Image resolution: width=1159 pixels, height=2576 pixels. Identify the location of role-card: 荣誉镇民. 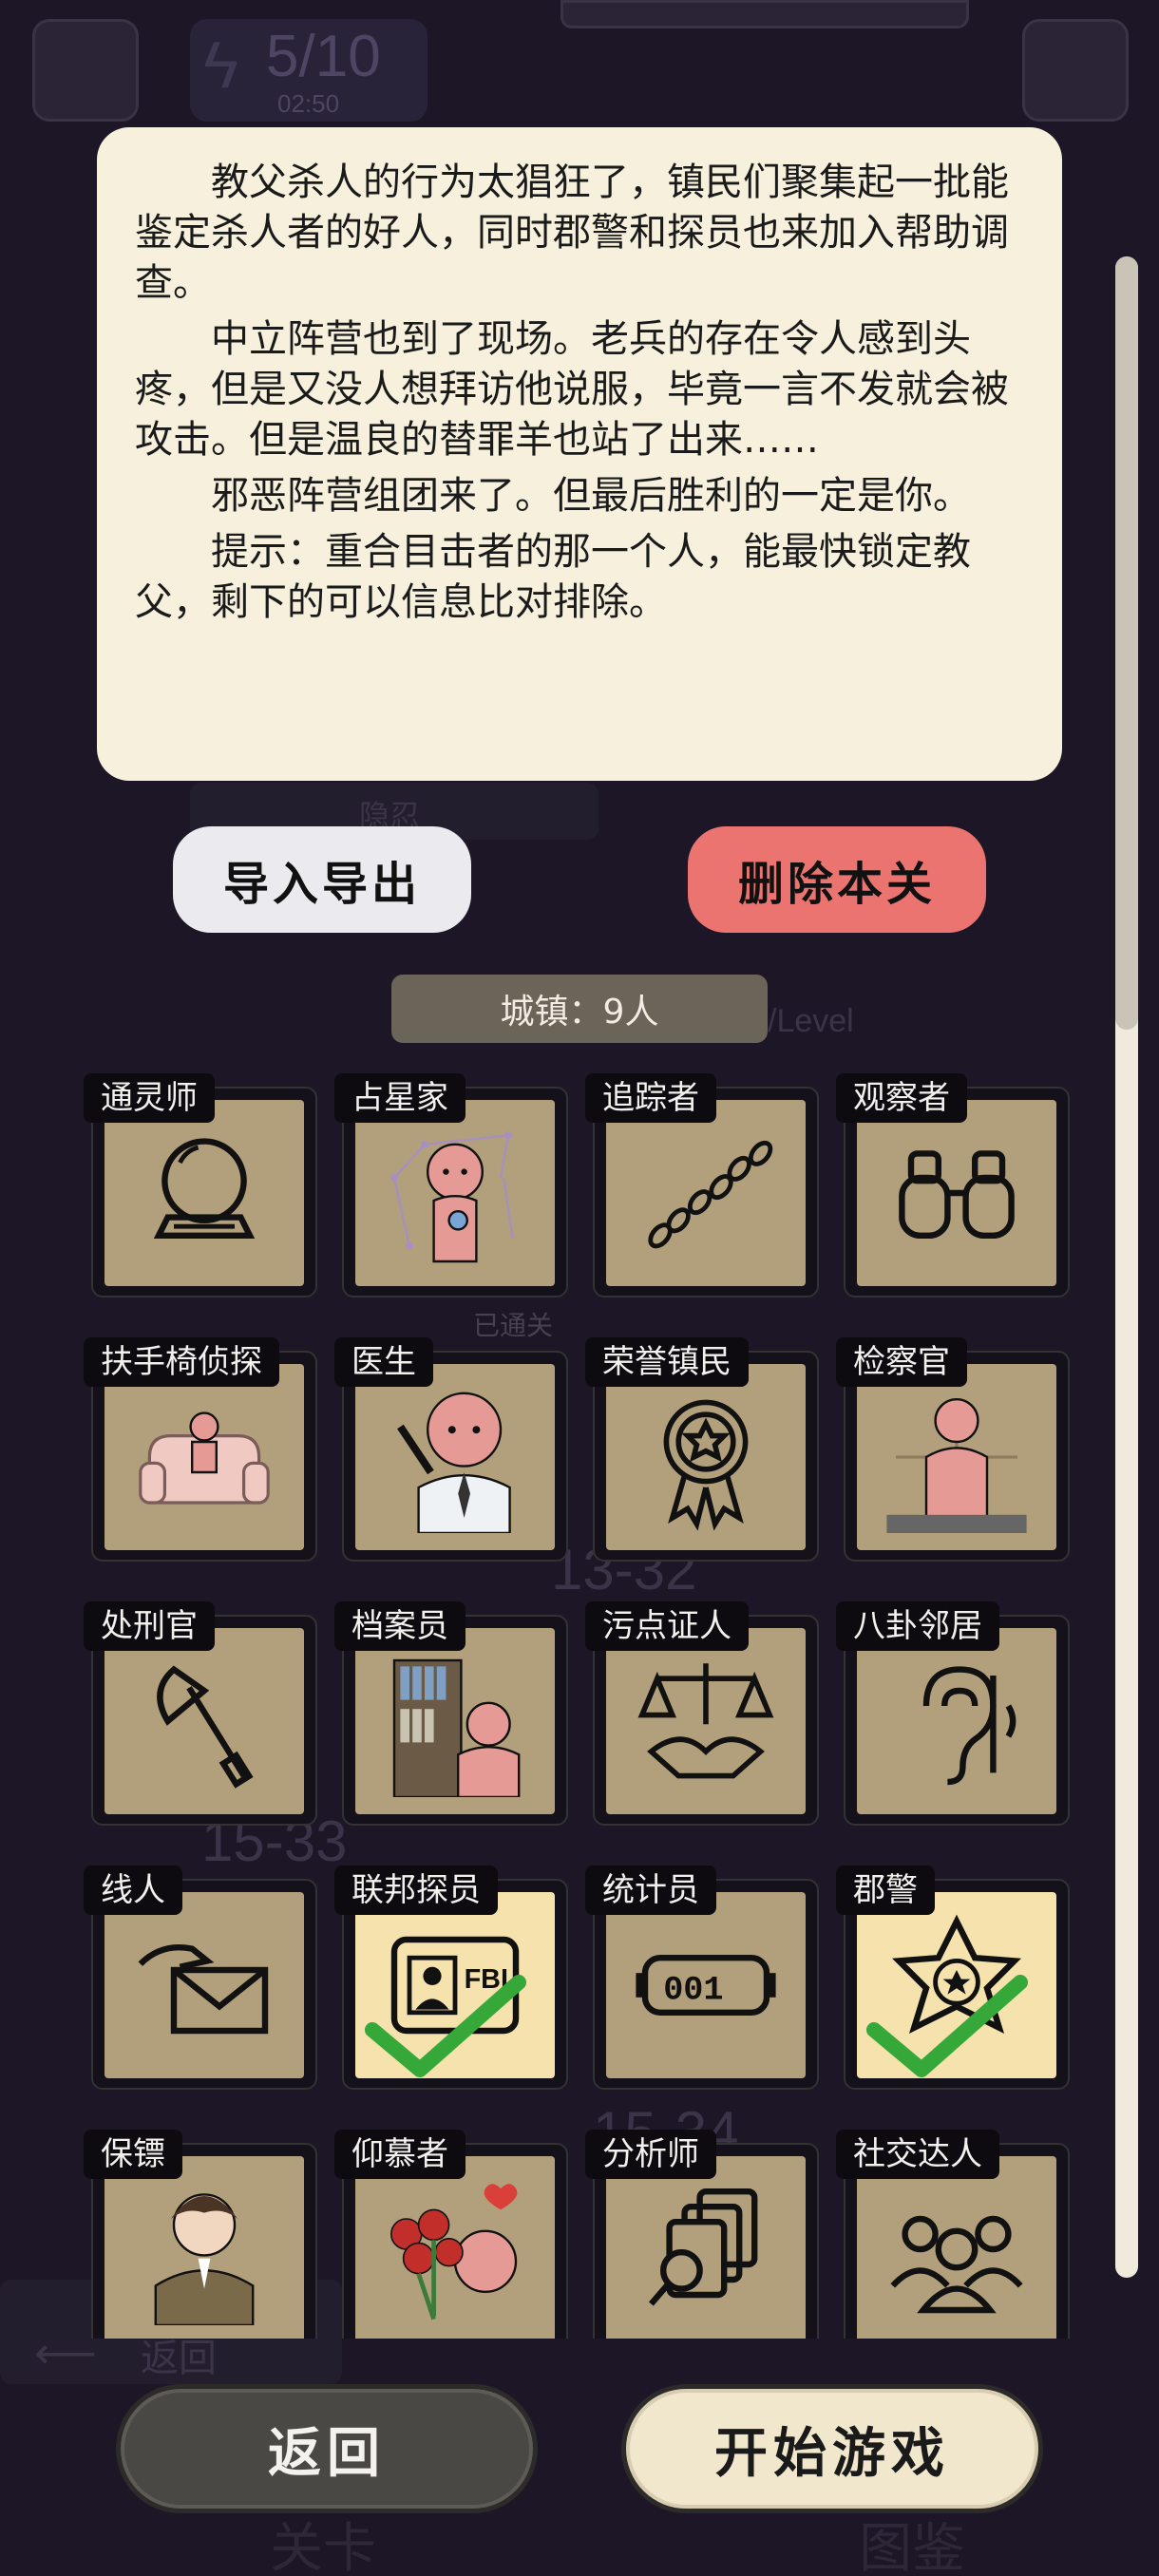
(702, 1449).